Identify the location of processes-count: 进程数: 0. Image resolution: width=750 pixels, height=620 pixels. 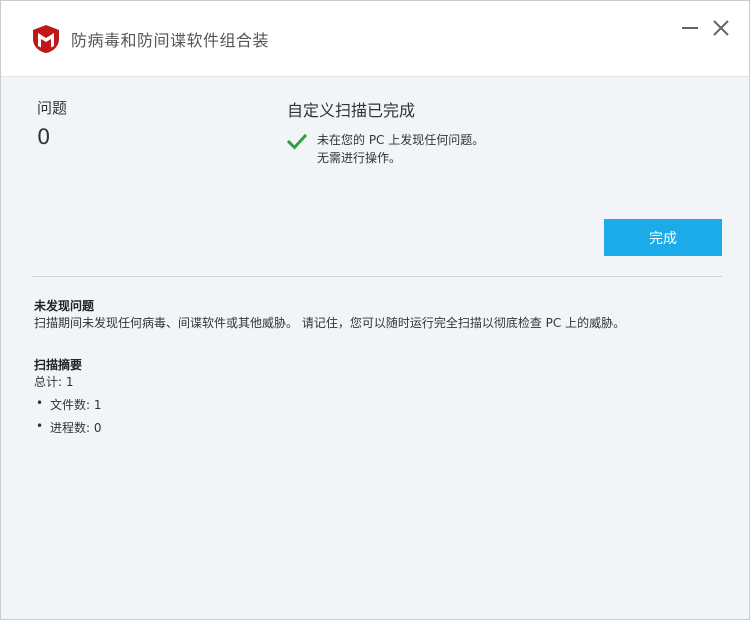
(76, 428).